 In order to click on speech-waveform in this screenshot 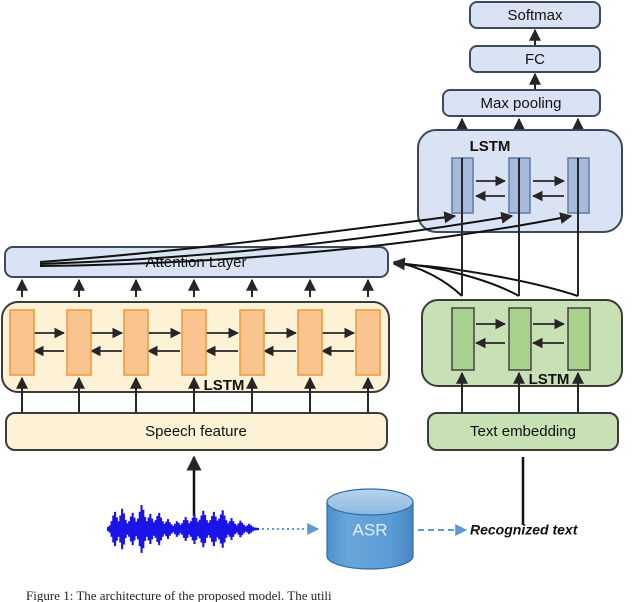, I will do `click(183, 529)`.